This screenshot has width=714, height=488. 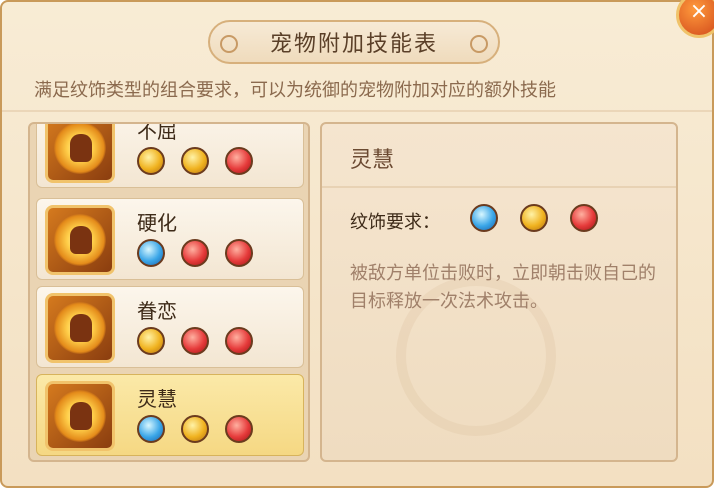 I want to click on detail-title: 灵慧, so click(x=372, y=160).